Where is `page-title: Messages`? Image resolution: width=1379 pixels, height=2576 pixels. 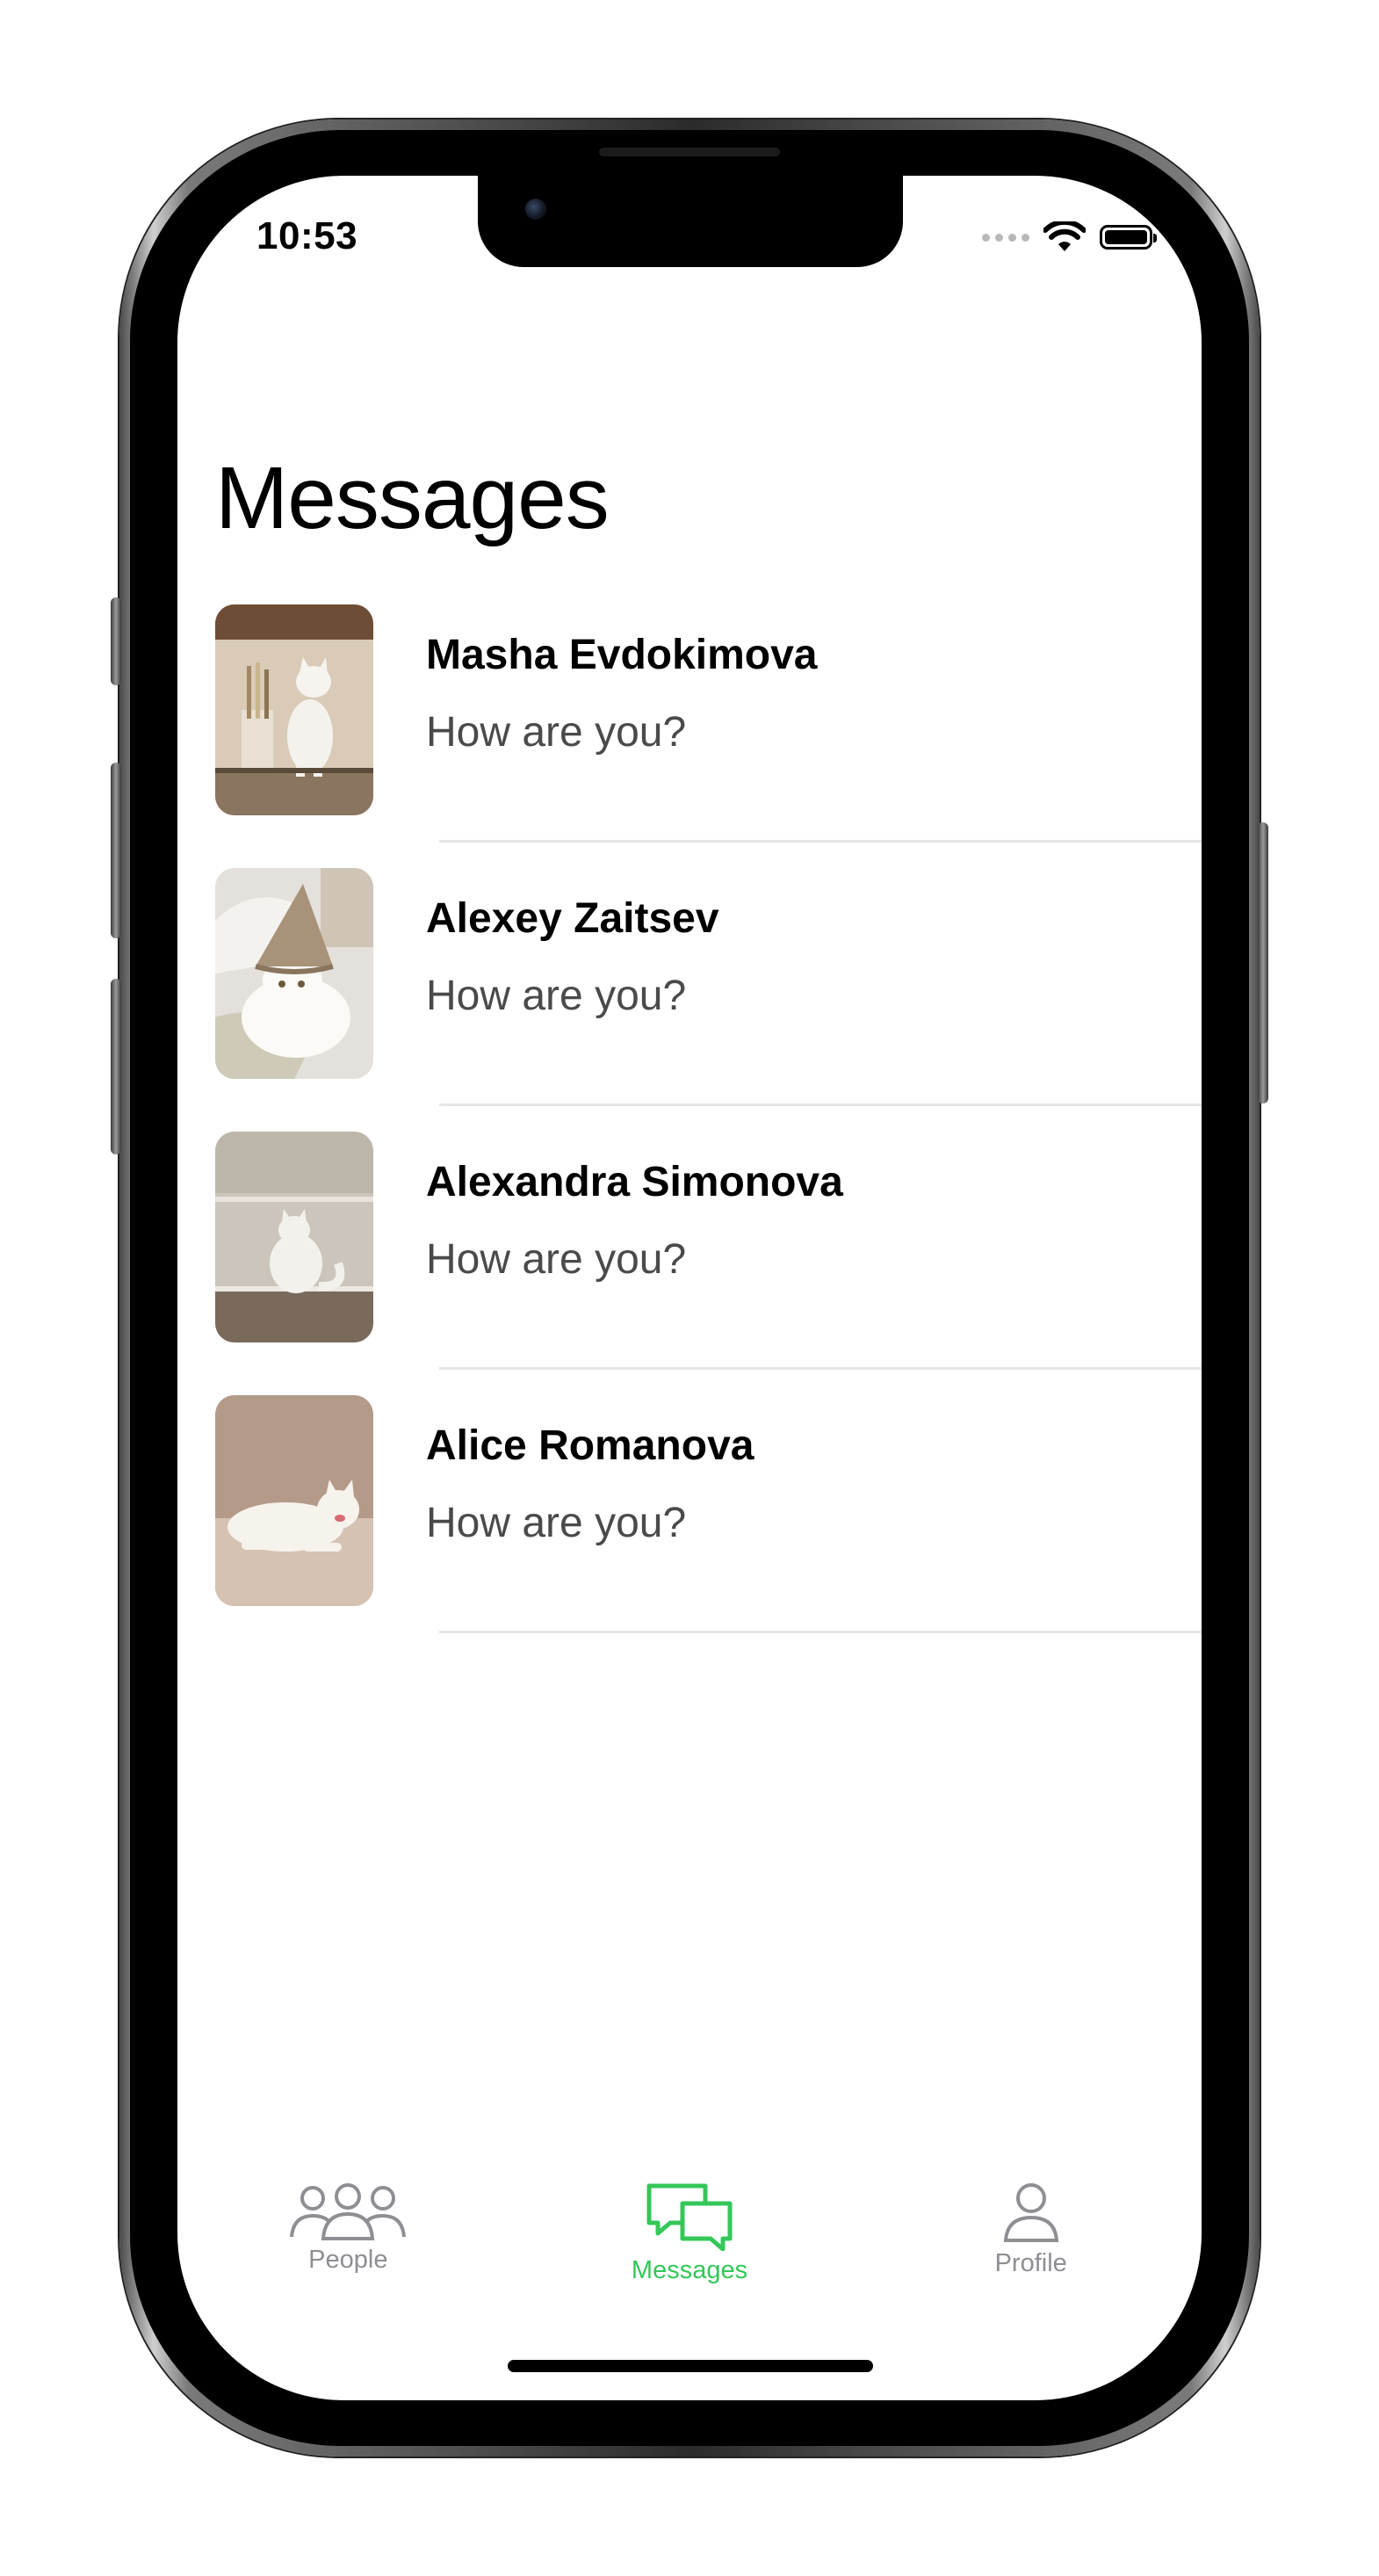
page-title: Messages is located at coordinates (412, 498).